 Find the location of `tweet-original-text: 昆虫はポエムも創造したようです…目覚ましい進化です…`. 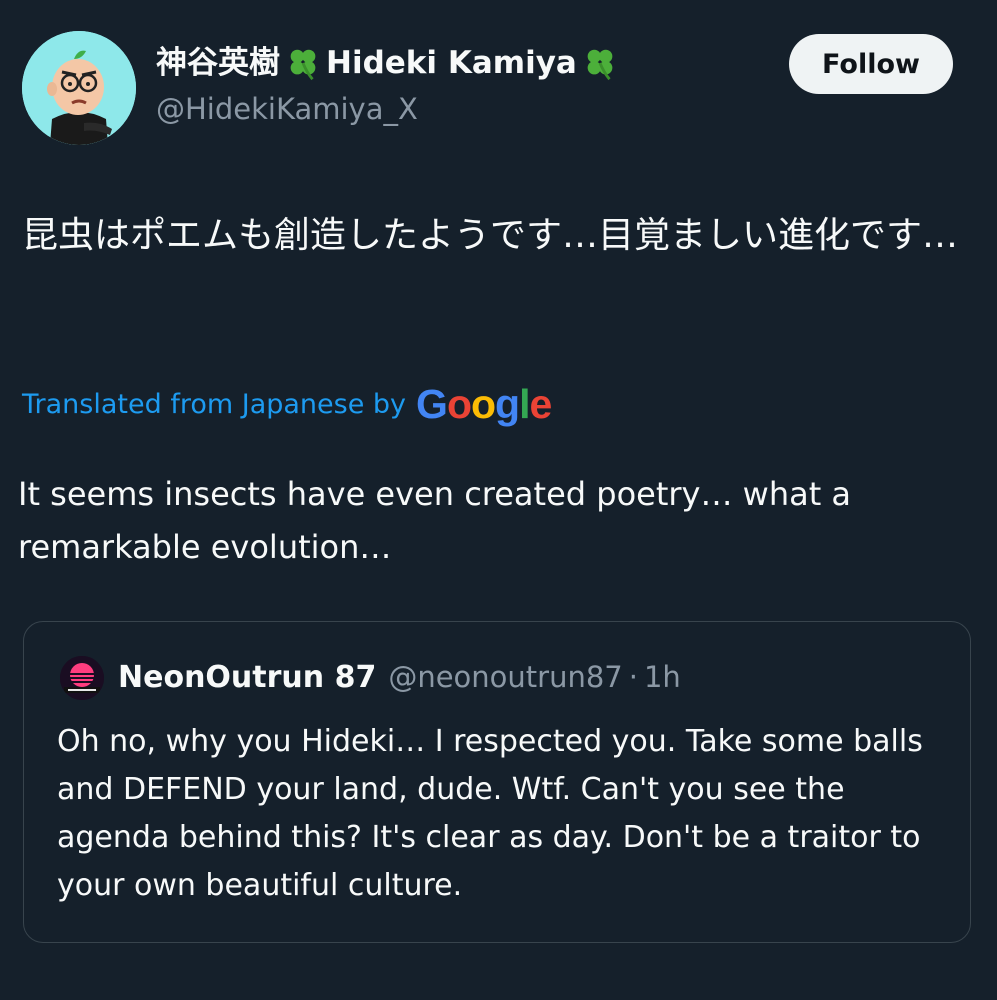

tweet-original-text: 昆虫はポエムも創造したようです…目覚ましい進化です… is located at coordinates (490, 235).